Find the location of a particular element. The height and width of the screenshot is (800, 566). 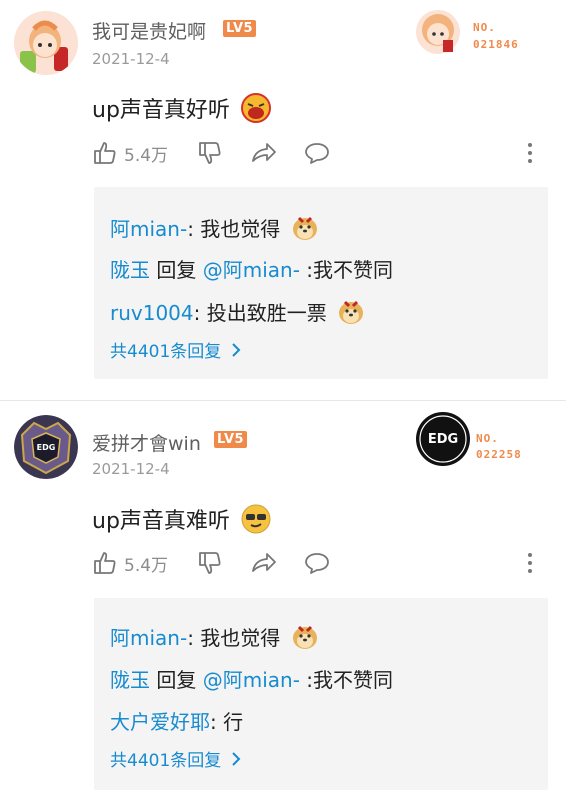

username: 爱拼才會win is located at coordinates (146, 442).